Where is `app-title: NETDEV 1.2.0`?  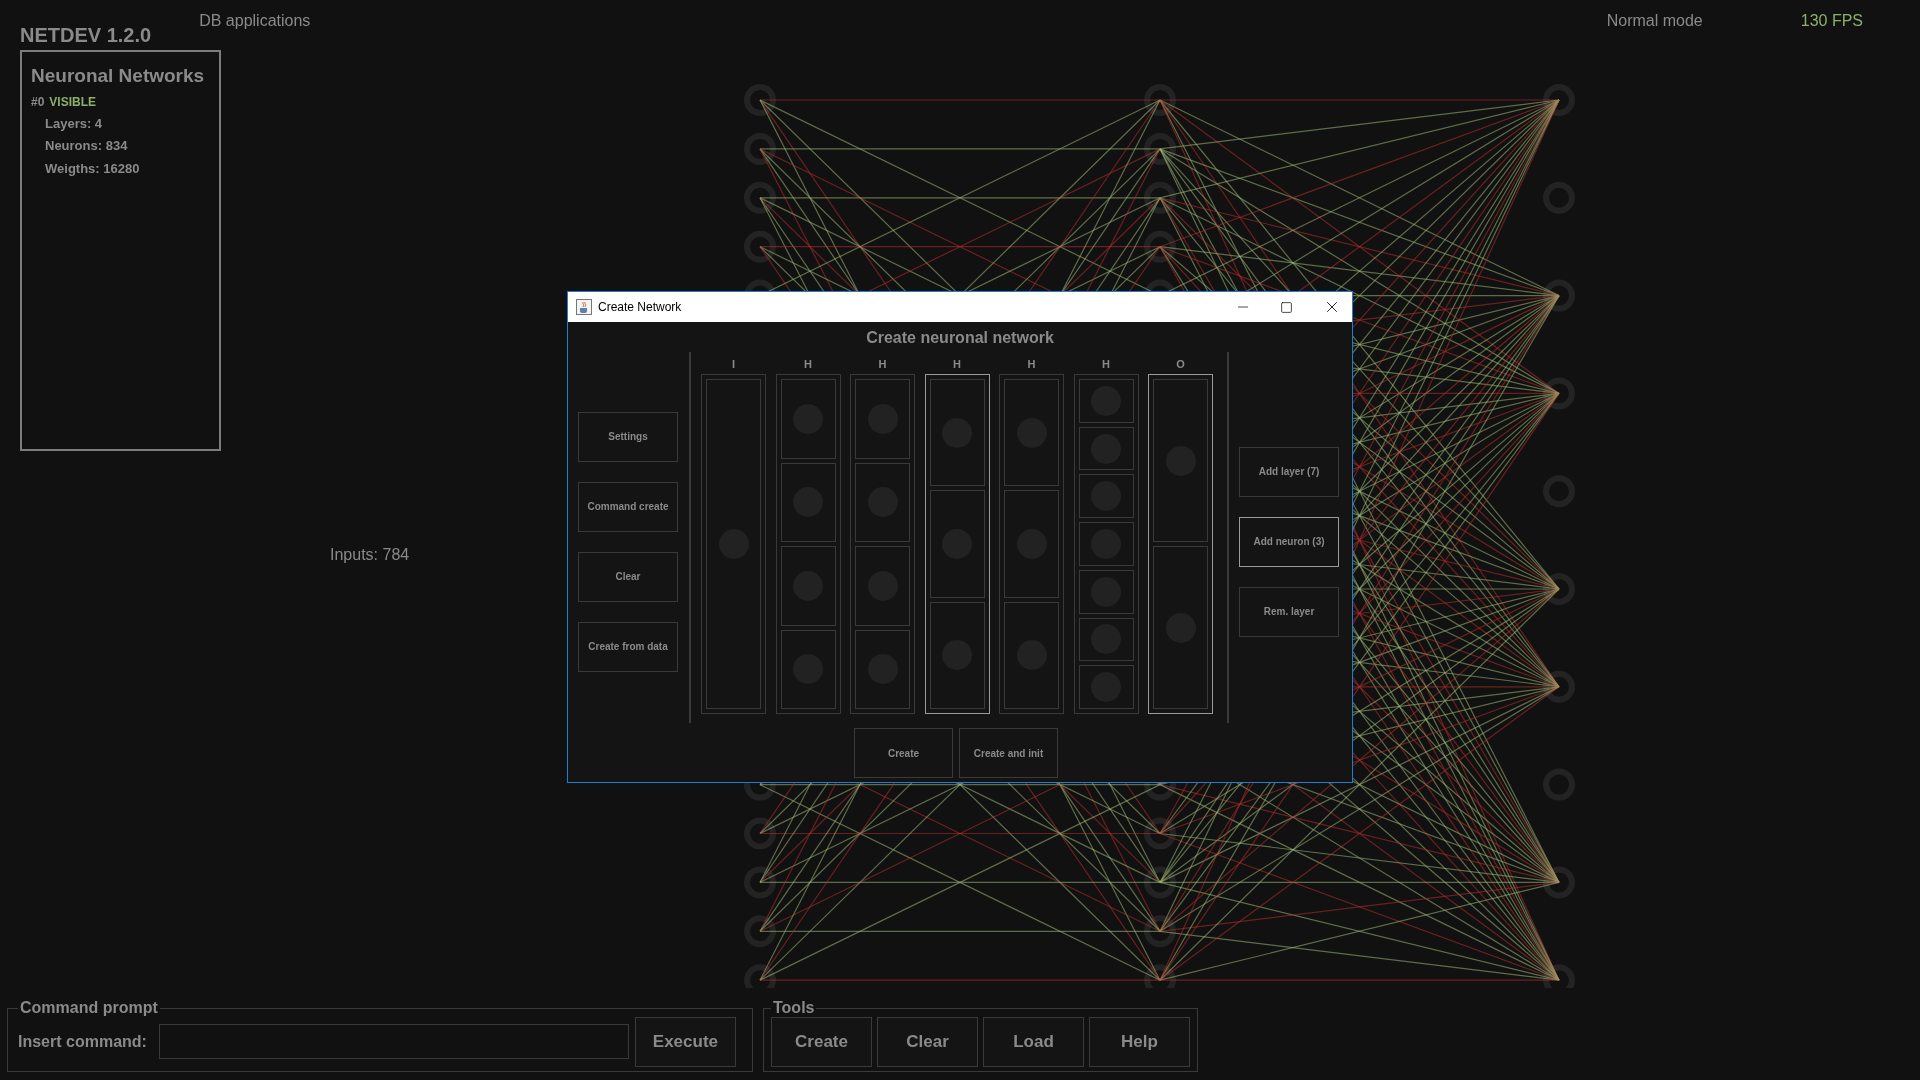 app-title: NETDEV 1.2.0 is located at coordinates (86, 35).